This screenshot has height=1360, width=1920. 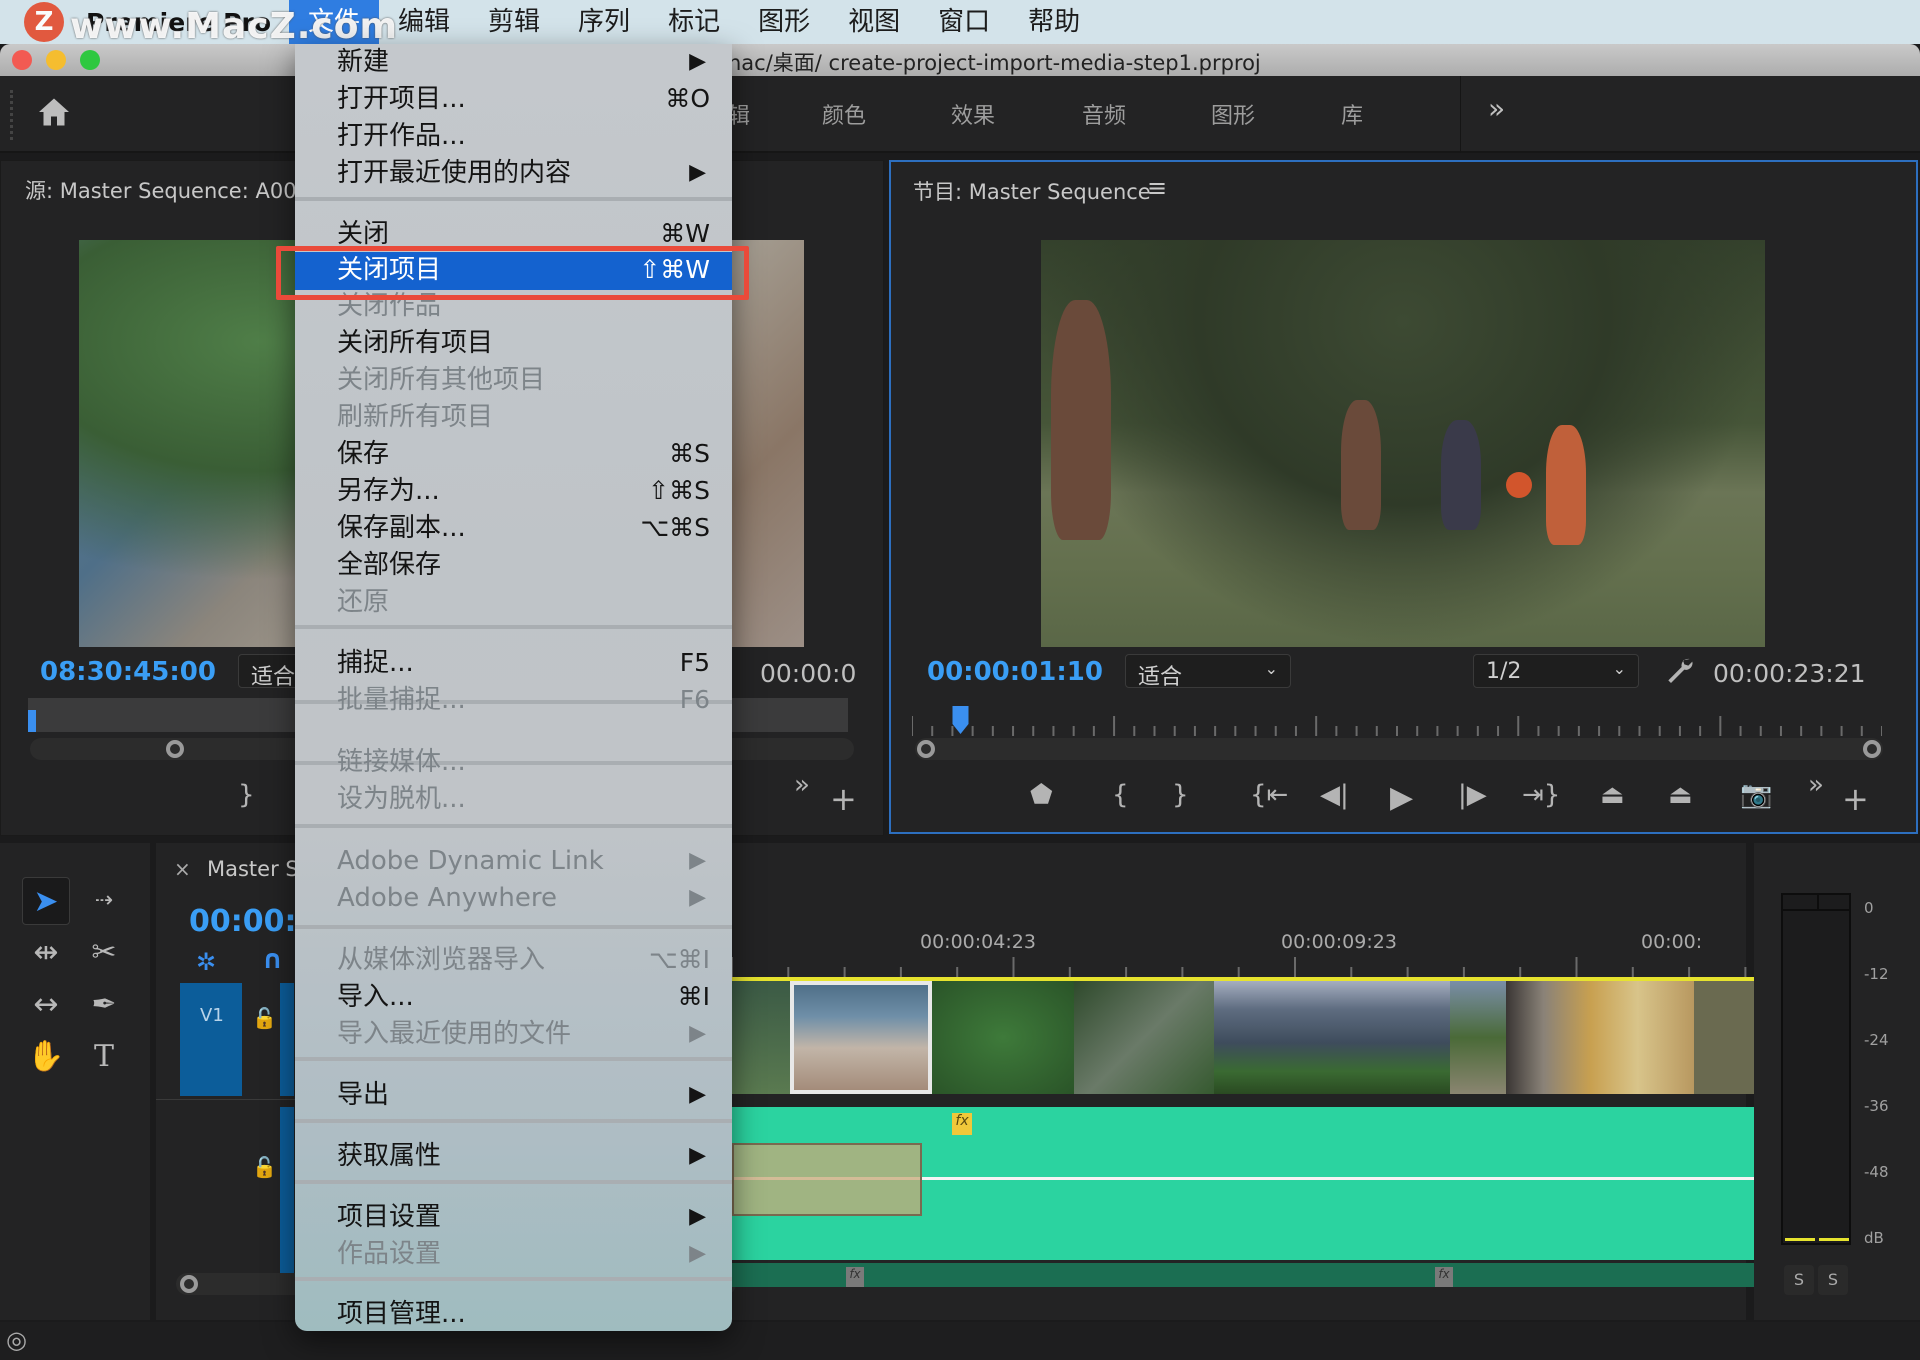 I want to click on more-workspaces-icon: », so click(x=1496, y=108).